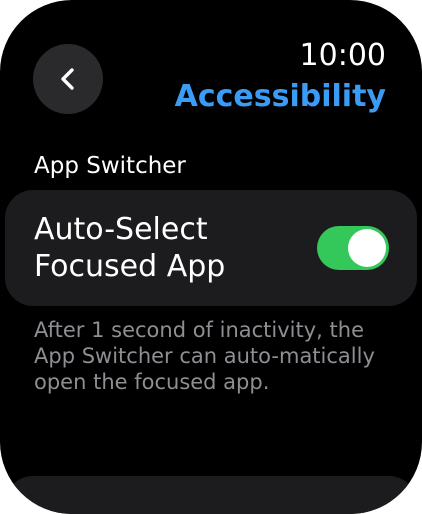  I want to click on toggle-knob, so click(367, 248).